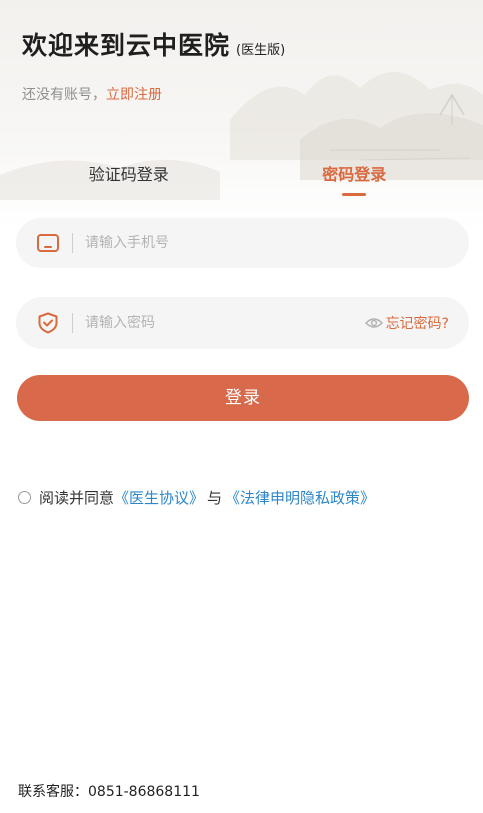 This screenshot has width=483, height=813. What do you see at coordinates (48, 243) in the screenshot?
I see `phone-icon` at bounding box center [48, 243].